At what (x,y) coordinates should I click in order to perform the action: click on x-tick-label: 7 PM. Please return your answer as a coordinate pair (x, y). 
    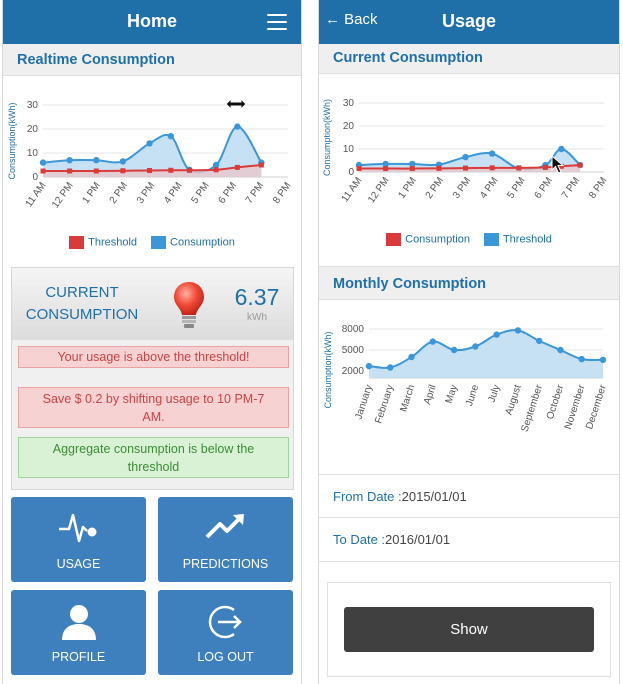
    Looking at the image, I should click on (571, 187).